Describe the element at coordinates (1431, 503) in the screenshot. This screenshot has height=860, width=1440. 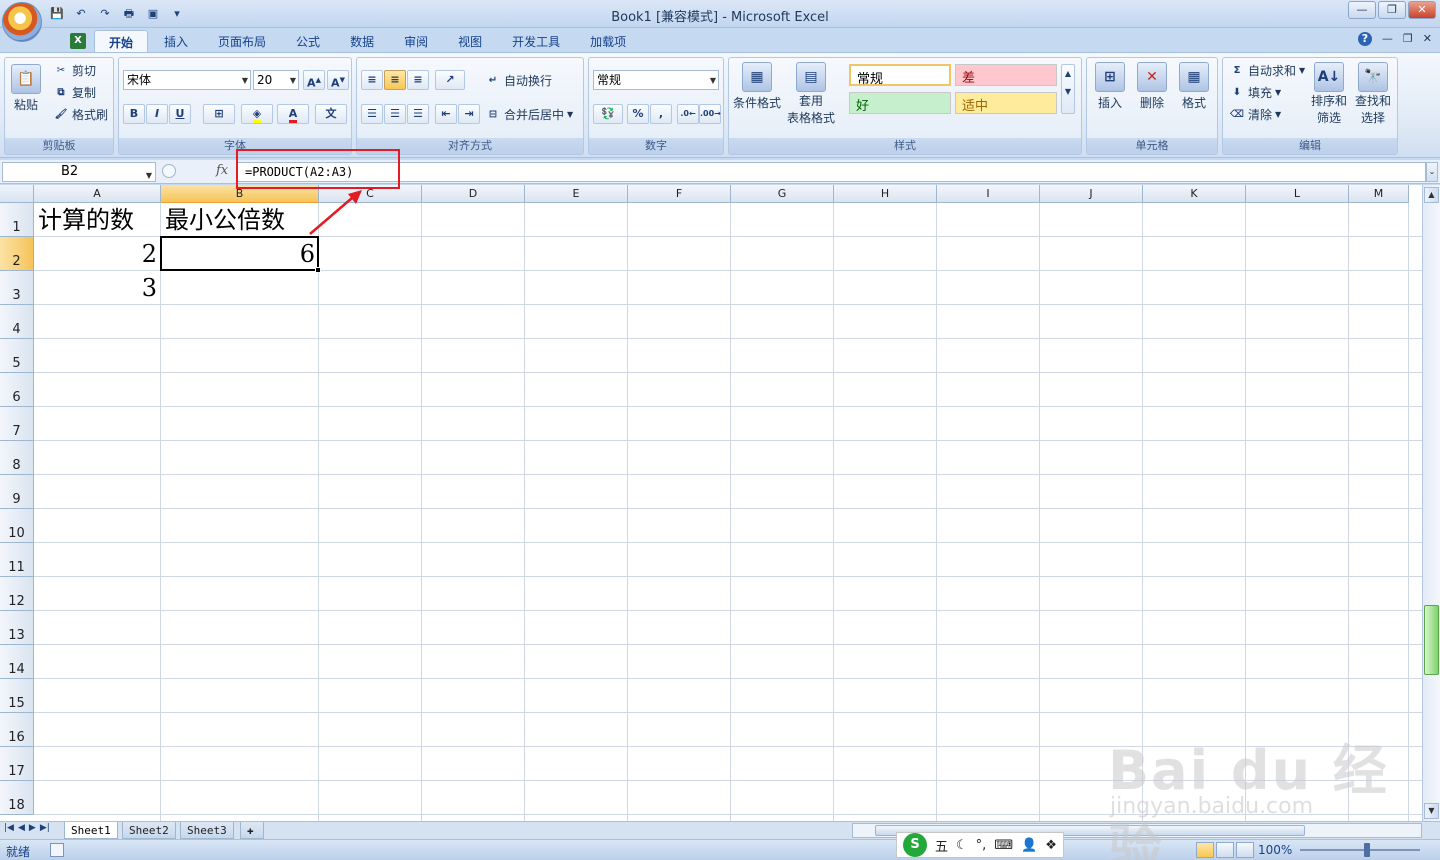
I see `vertical-scrollbar: ▲ ▼` at that location.